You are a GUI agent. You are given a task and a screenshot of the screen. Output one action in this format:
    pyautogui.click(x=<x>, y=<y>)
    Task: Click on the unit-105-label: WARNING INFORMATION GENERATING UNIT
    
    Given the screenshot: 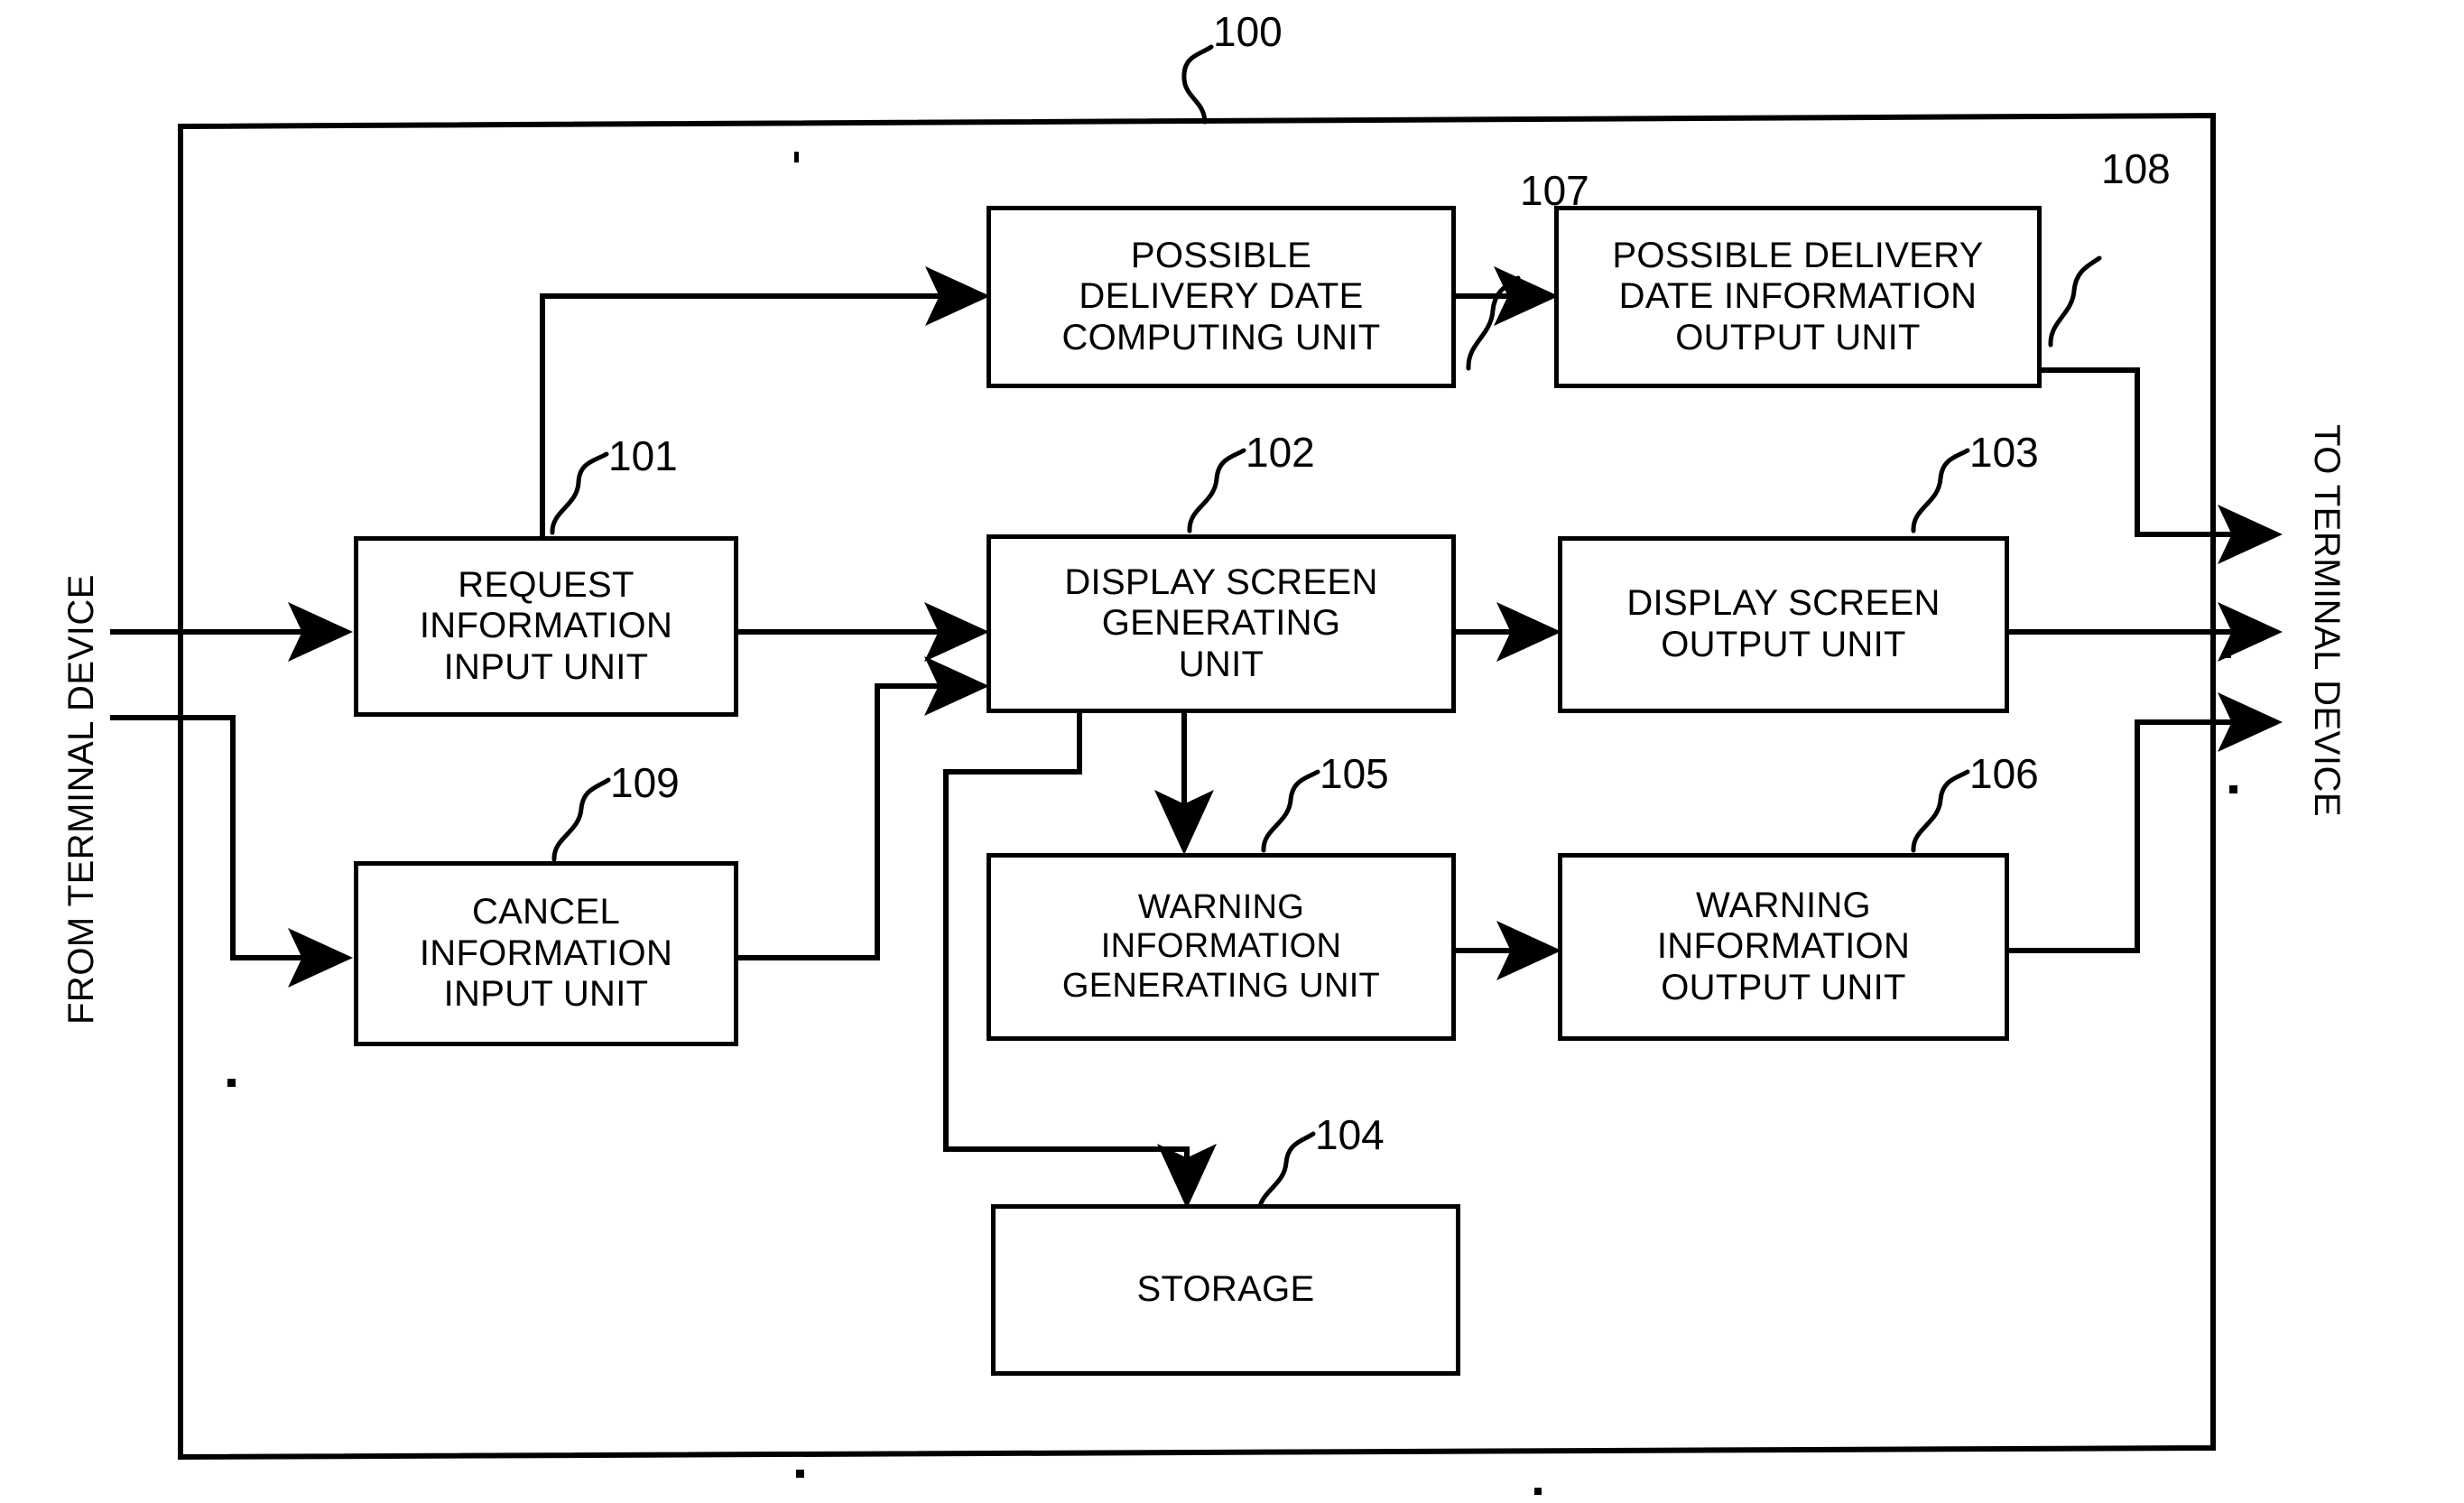 What is the action you would take?
    pyautogui.click(x=1221, y=946)
    